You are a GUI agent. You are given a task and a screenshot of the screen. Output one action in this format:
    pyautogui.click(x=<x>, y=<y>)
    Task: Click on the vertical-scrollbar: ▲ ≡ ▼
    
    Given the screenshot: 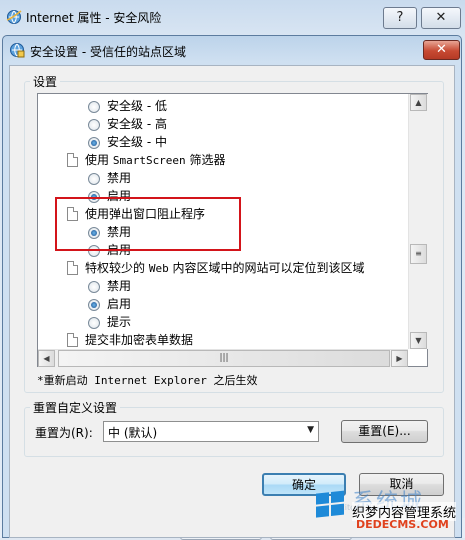 What is the action you would take?
    pyautogui.click(x=418, y=221)
    